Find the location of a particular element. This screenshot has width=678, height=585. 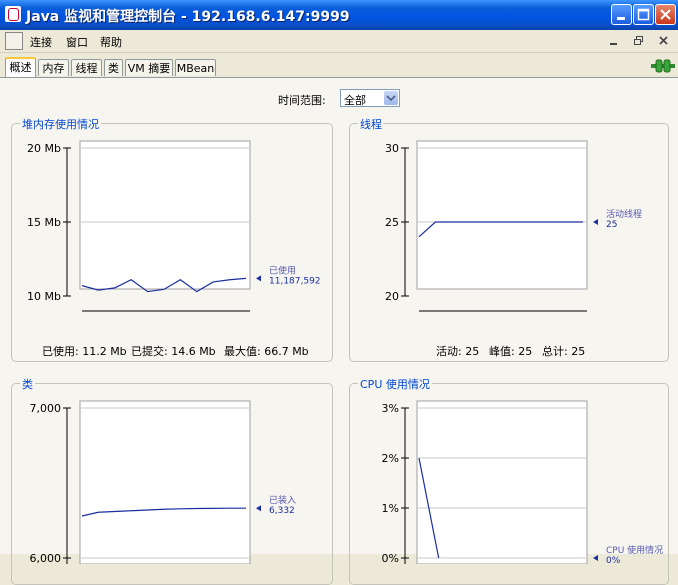

menu-connection: 连接 is located at coordinates (41, 42).